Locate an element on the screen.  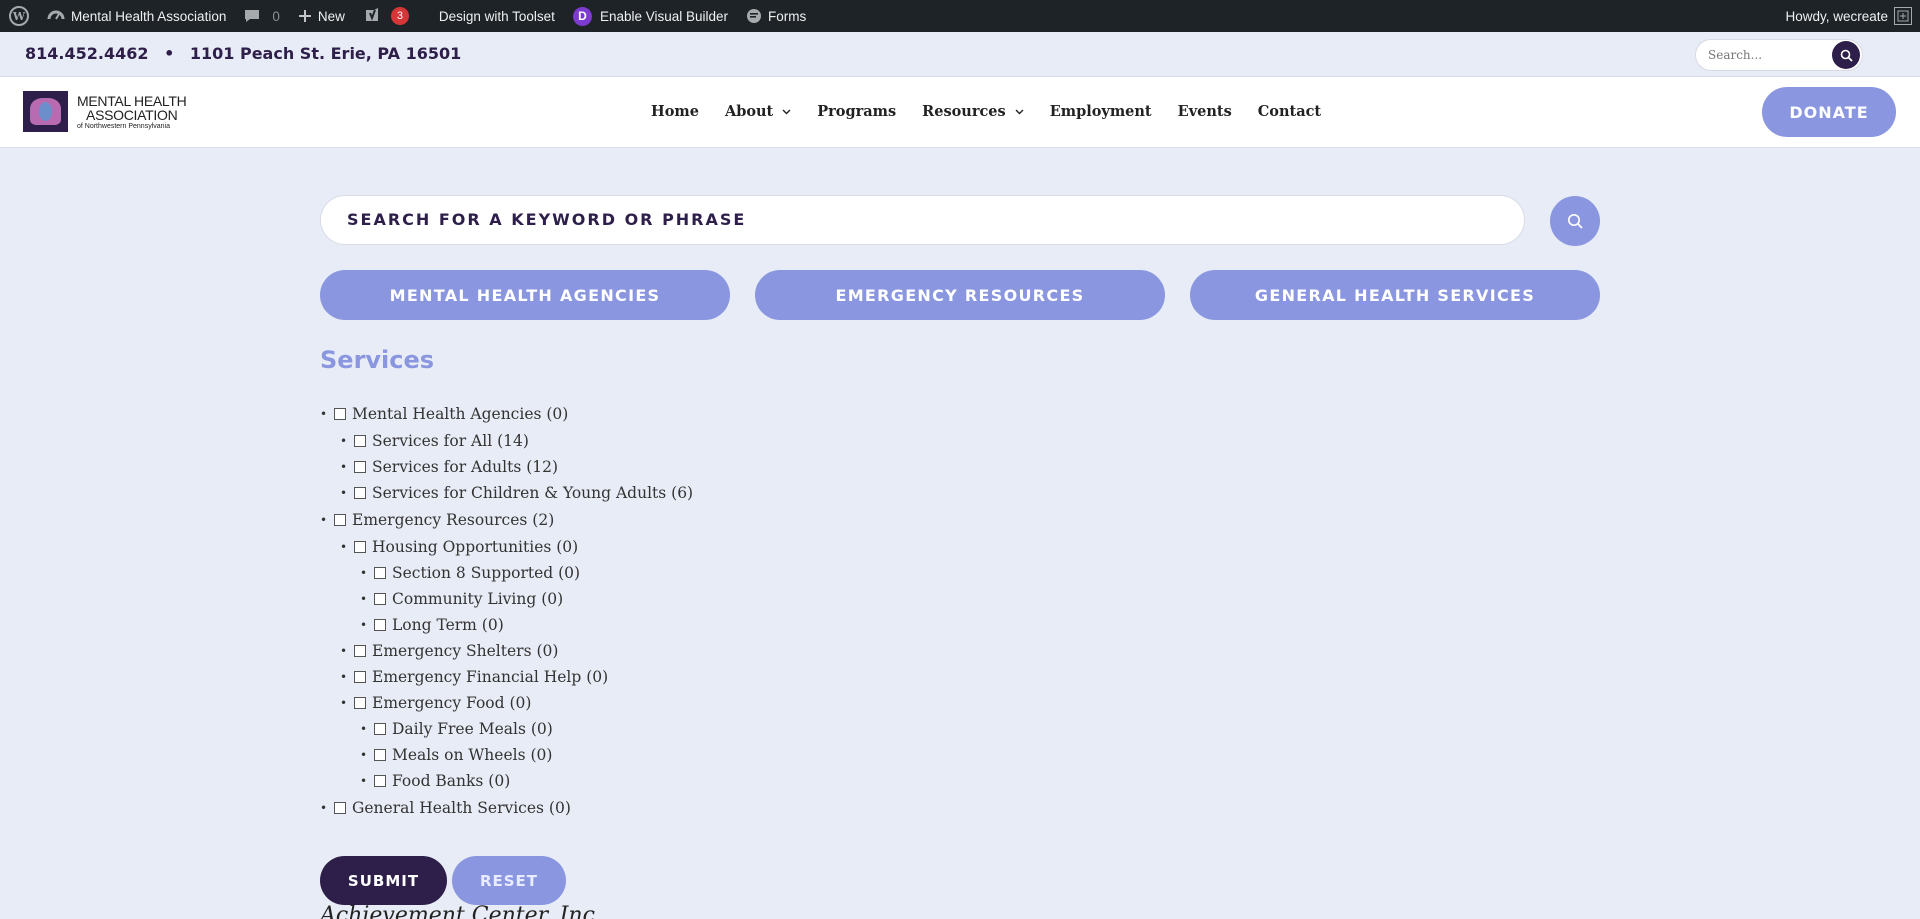
result-title: Achievement Center, Inc is located at coordinates (457, 911).